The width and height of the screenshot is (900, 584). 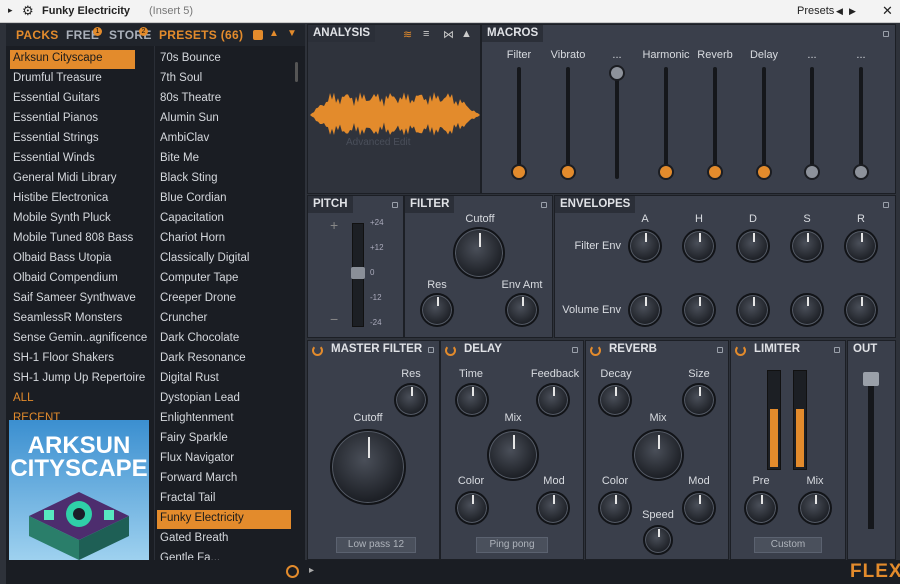 I want to click on preset-item: Black Sting, so click(x=189, y=177).